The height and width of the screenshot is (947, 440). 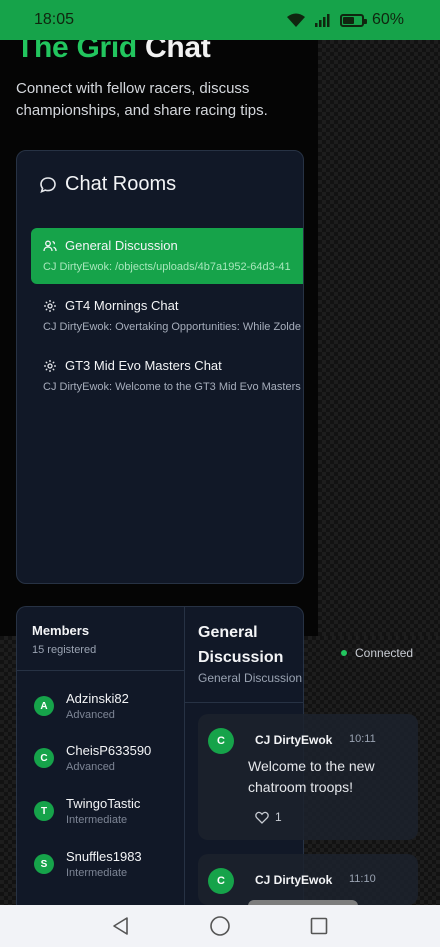 What do you see at coordinates (278, 817) in the screenshot?
I see `like-count: 1` at bounding box center [278, 817].